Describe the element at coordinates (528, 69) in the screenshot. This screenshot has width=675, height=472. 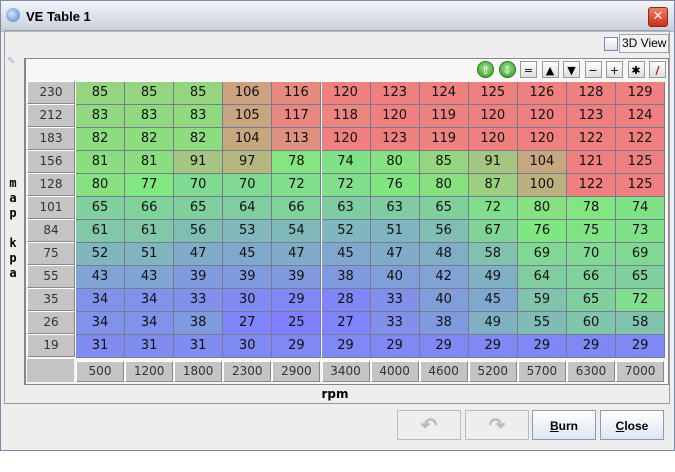
I see `set-equal-button: =` at that location.